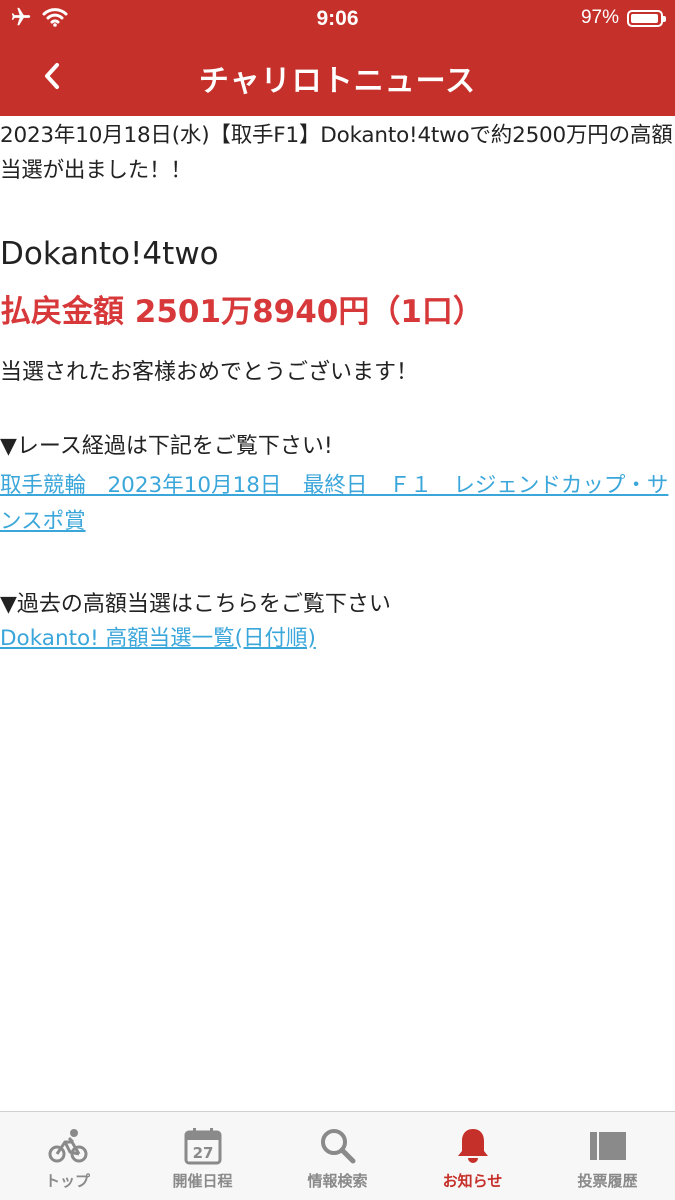 The width and height of the screenshot is (675, 1200). I want to click on battery-icon, so click(646, 18).